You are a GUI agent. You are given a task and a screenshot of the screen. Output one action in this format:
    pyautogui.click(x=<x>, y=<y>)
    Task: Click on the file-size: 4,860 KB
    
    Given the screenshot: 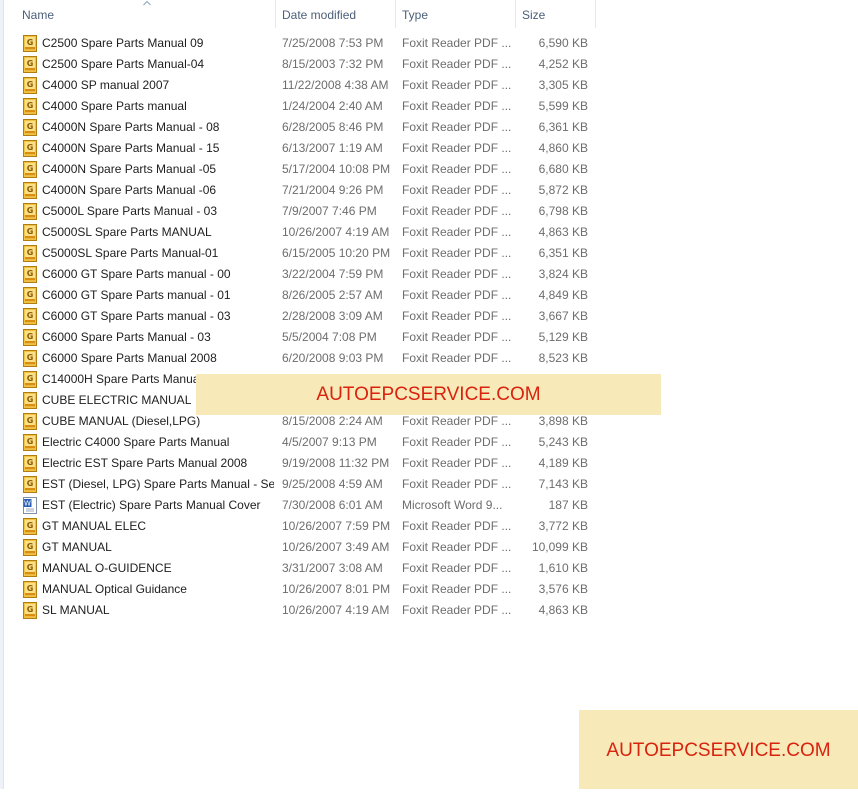 What is the action you would take?
    pyautogui.click(x=563, y=148)
    